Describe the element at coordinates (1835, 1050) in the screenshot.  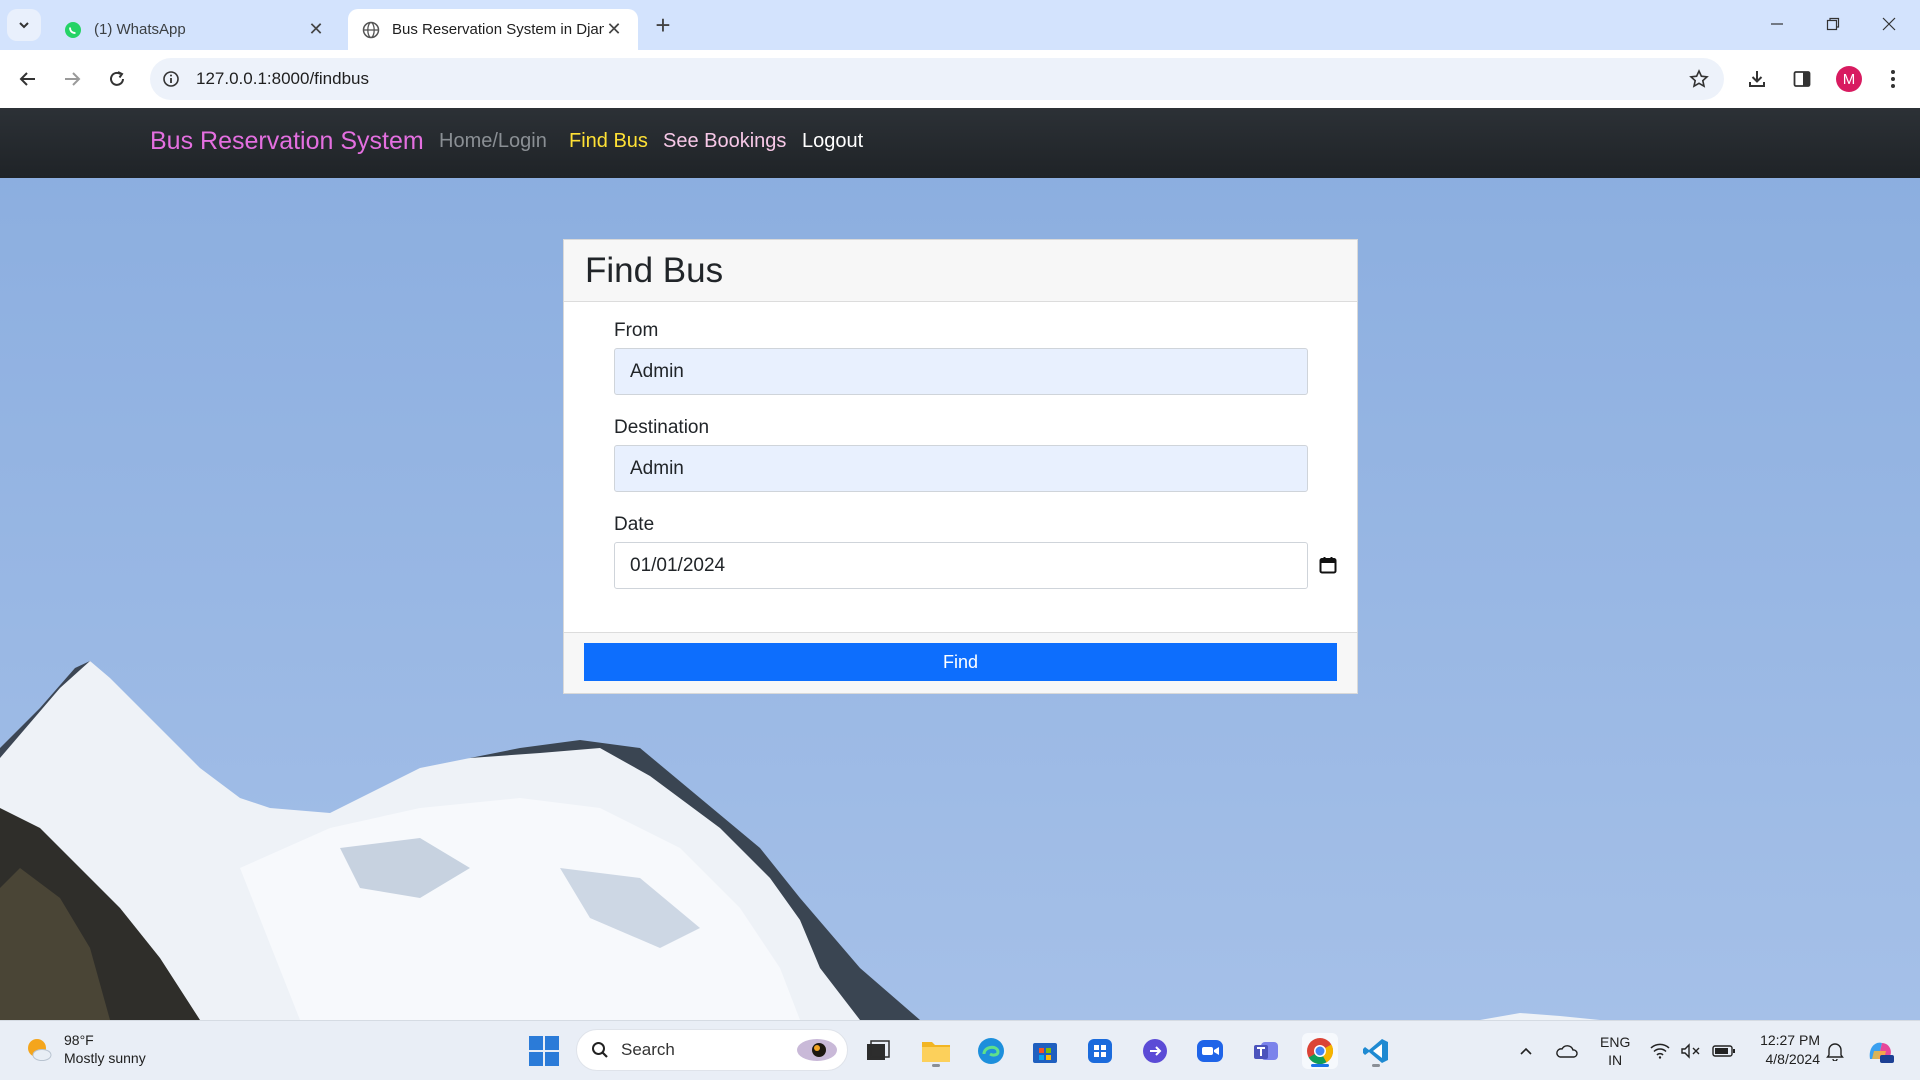
I see `notification-bell-icon` at that location.